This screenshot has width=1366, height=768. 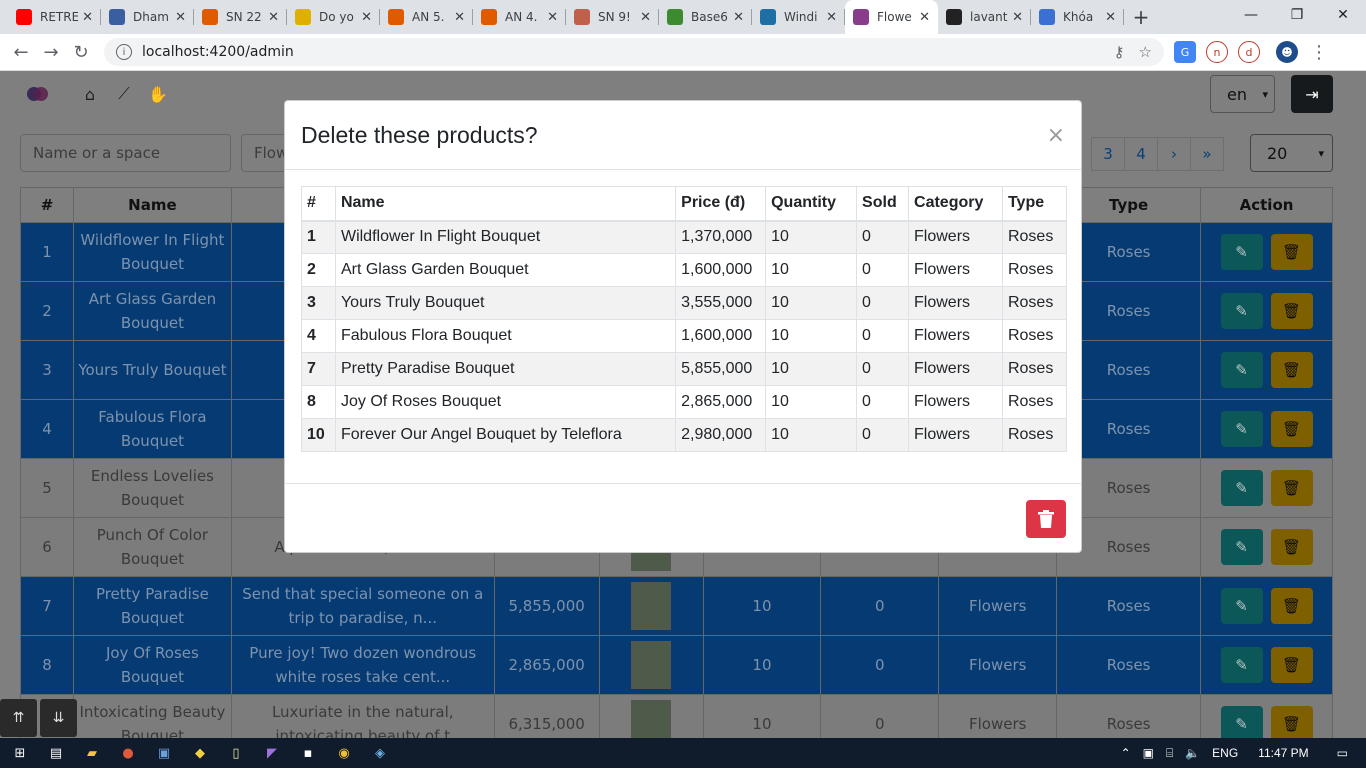 What do you see at coordinates (1249, 52) in the screenshot?
I see `extension-icon: d` at bounding box center [1249, 52].